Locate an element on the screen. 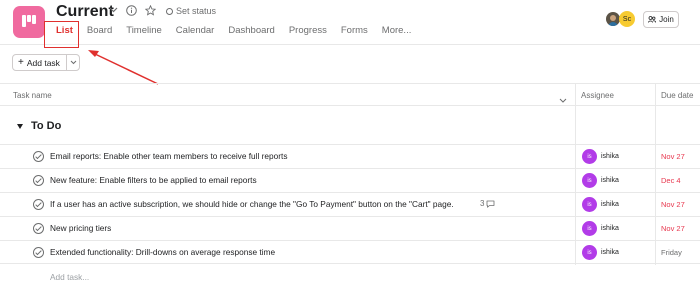 This screenshot has width=700, height=293. subtask-count: 3 is located at coordinates (487, 203).